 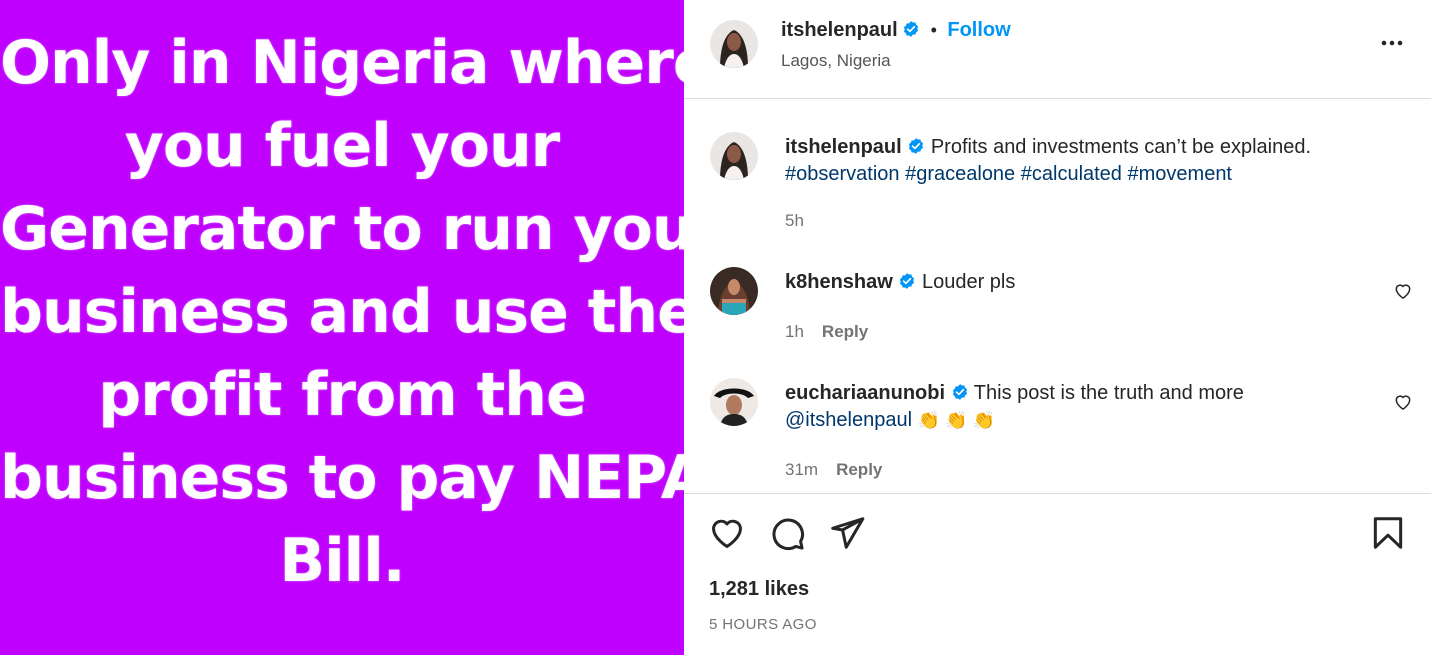 I want to click on hashtag-link: #calculated, so click(x=1071, y=174).